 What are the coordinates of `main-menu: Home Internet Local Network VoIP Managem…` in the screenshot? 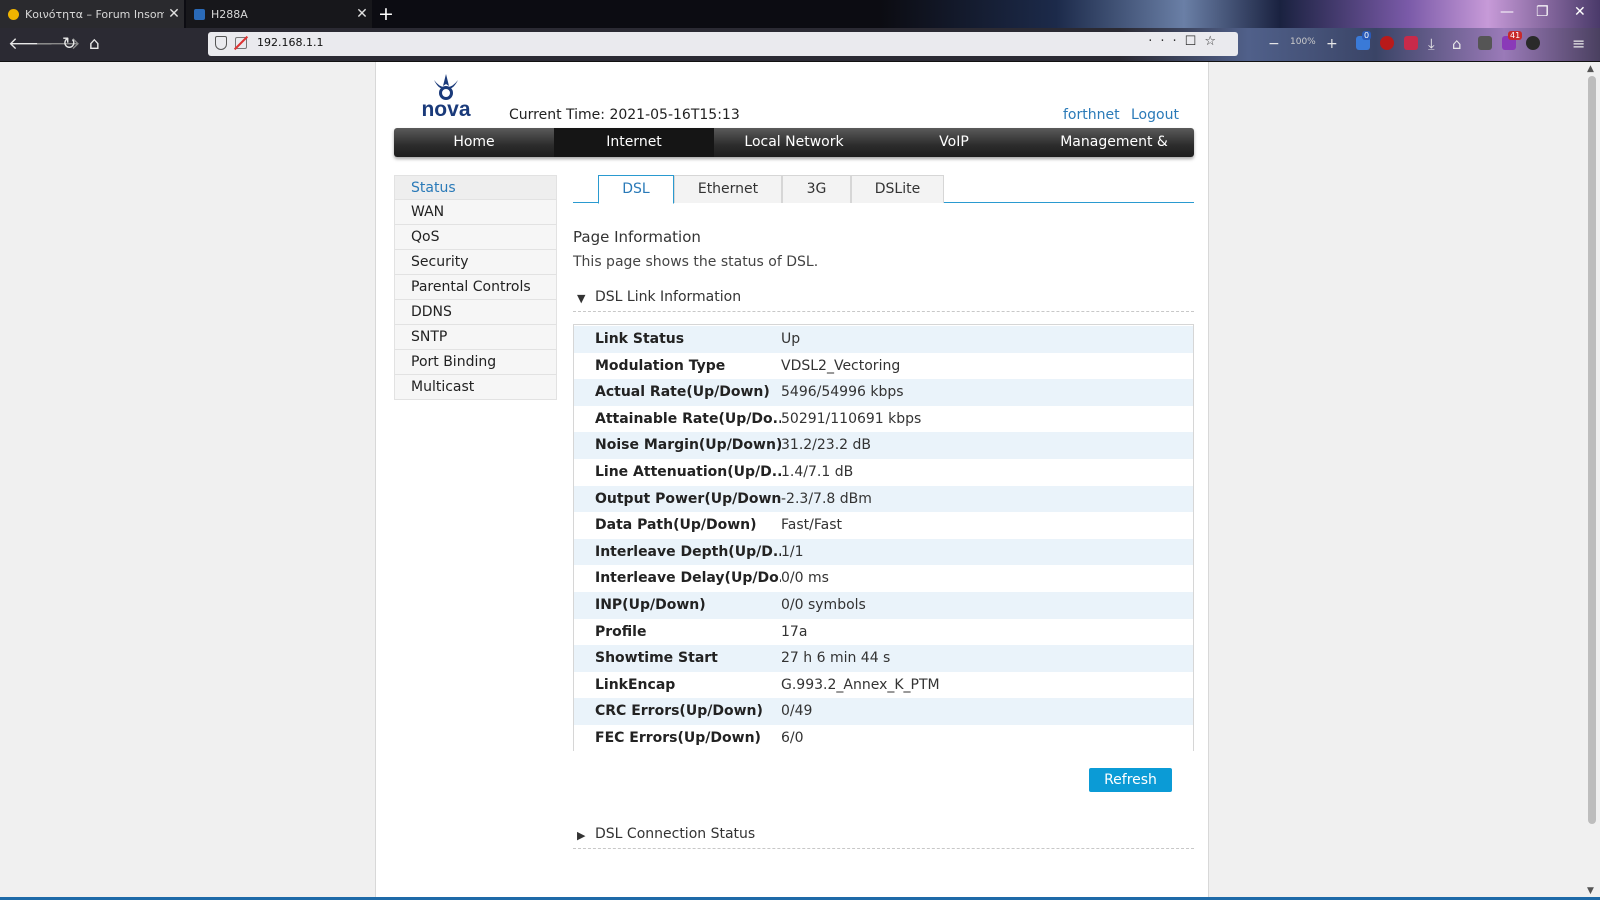 It's located at (794, 142).